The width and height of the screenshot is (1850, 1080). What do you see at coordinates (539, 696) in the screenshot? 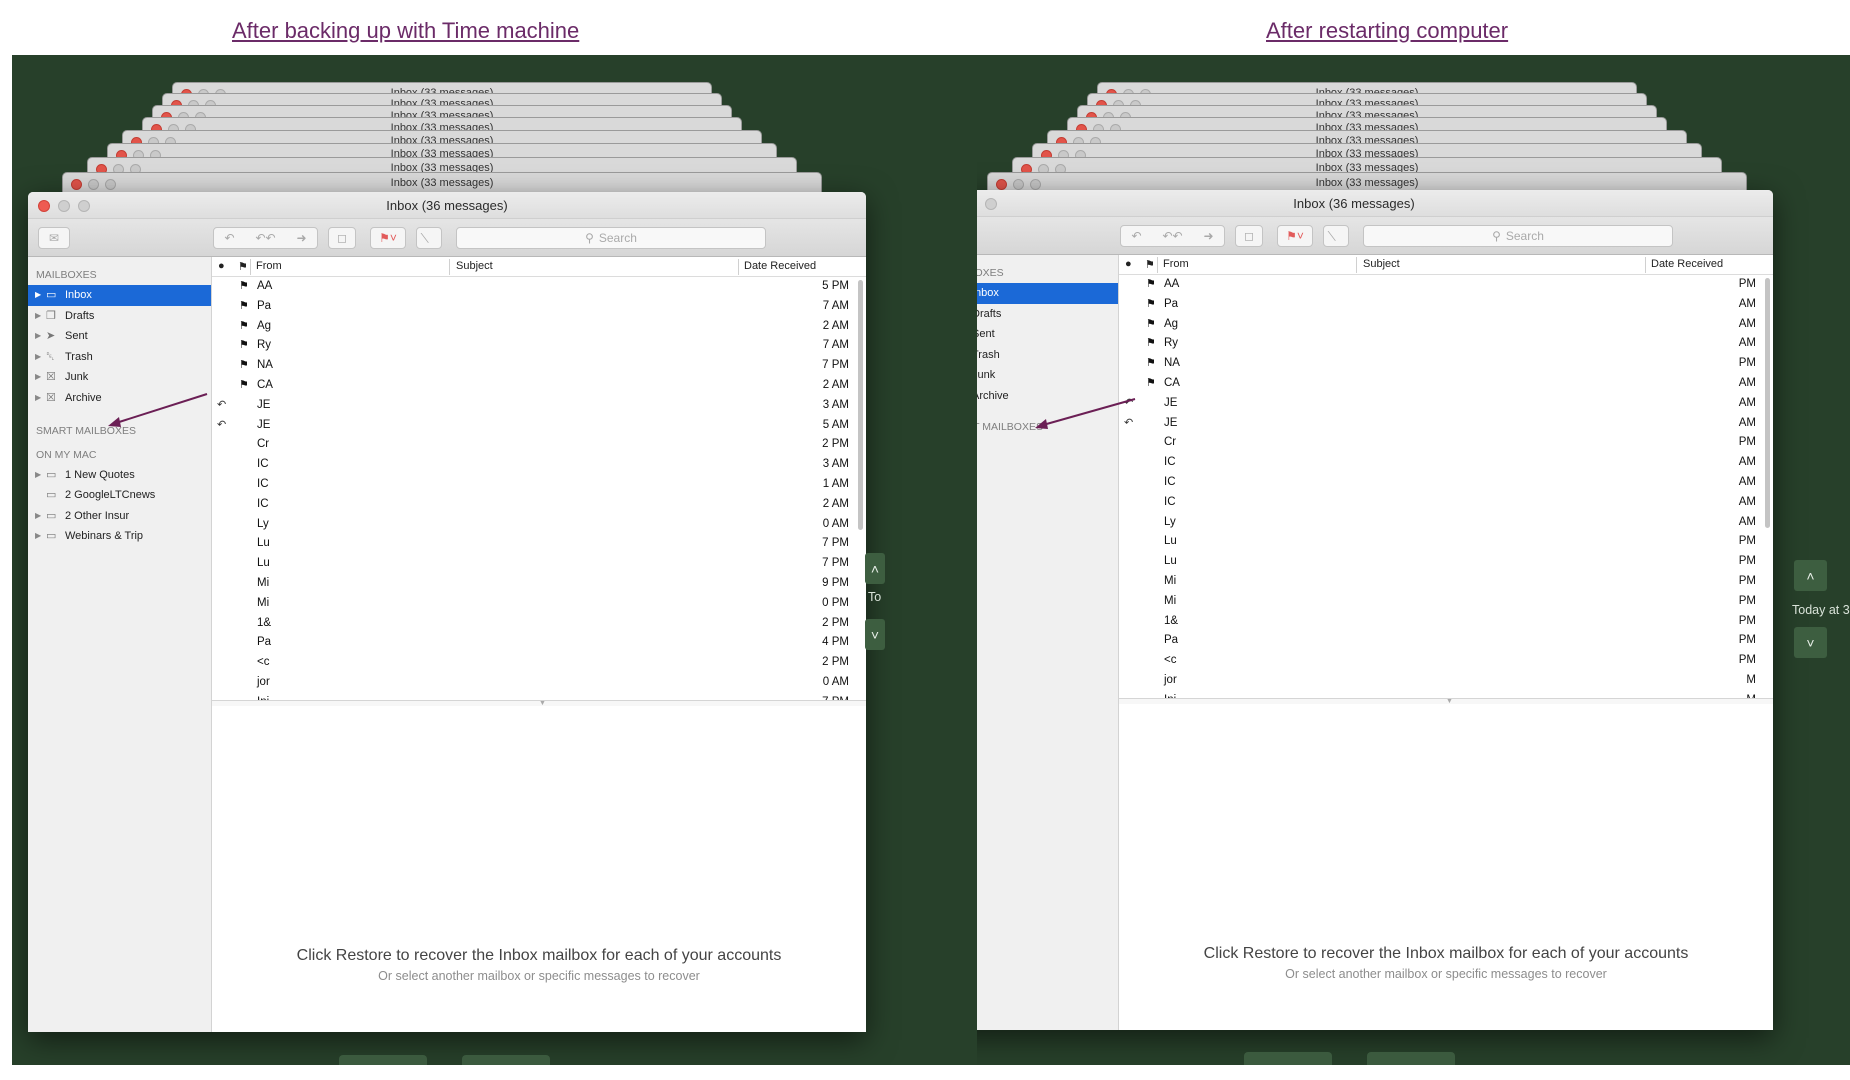
I see `message-row: Ini7 PM` at bounding box center [539, 696].